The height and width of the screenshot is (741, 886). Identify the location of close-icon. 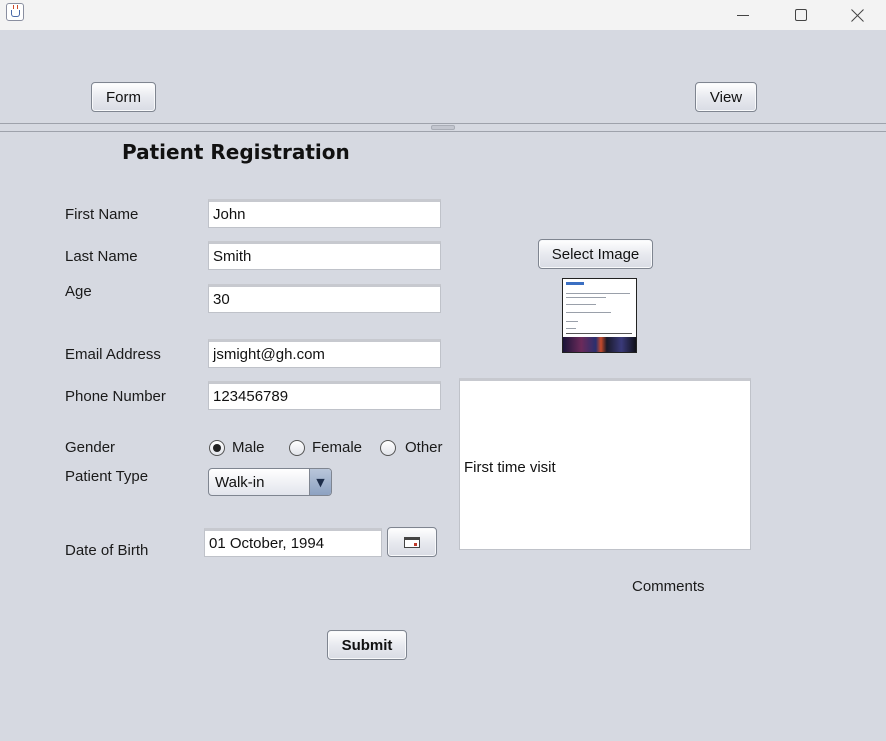
(858, 15).